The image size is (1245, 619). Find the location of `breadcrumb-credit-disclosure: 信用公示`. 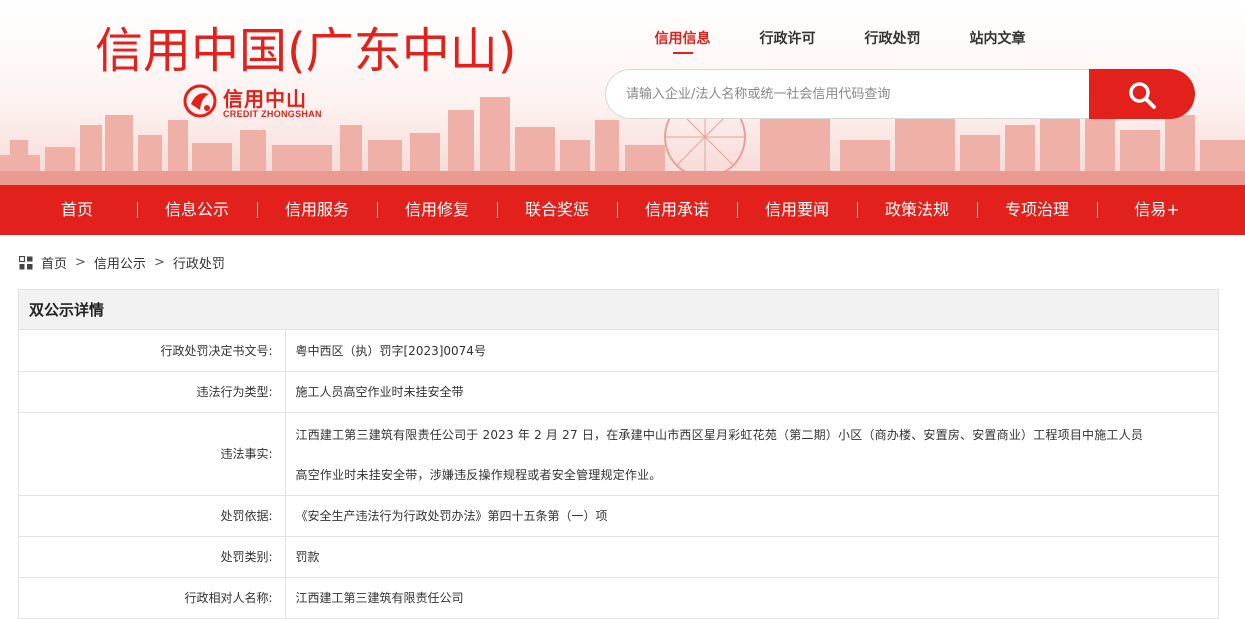

breadcrumb-credit-disclosure: 信用公示 is located at coordinates (120, 262).